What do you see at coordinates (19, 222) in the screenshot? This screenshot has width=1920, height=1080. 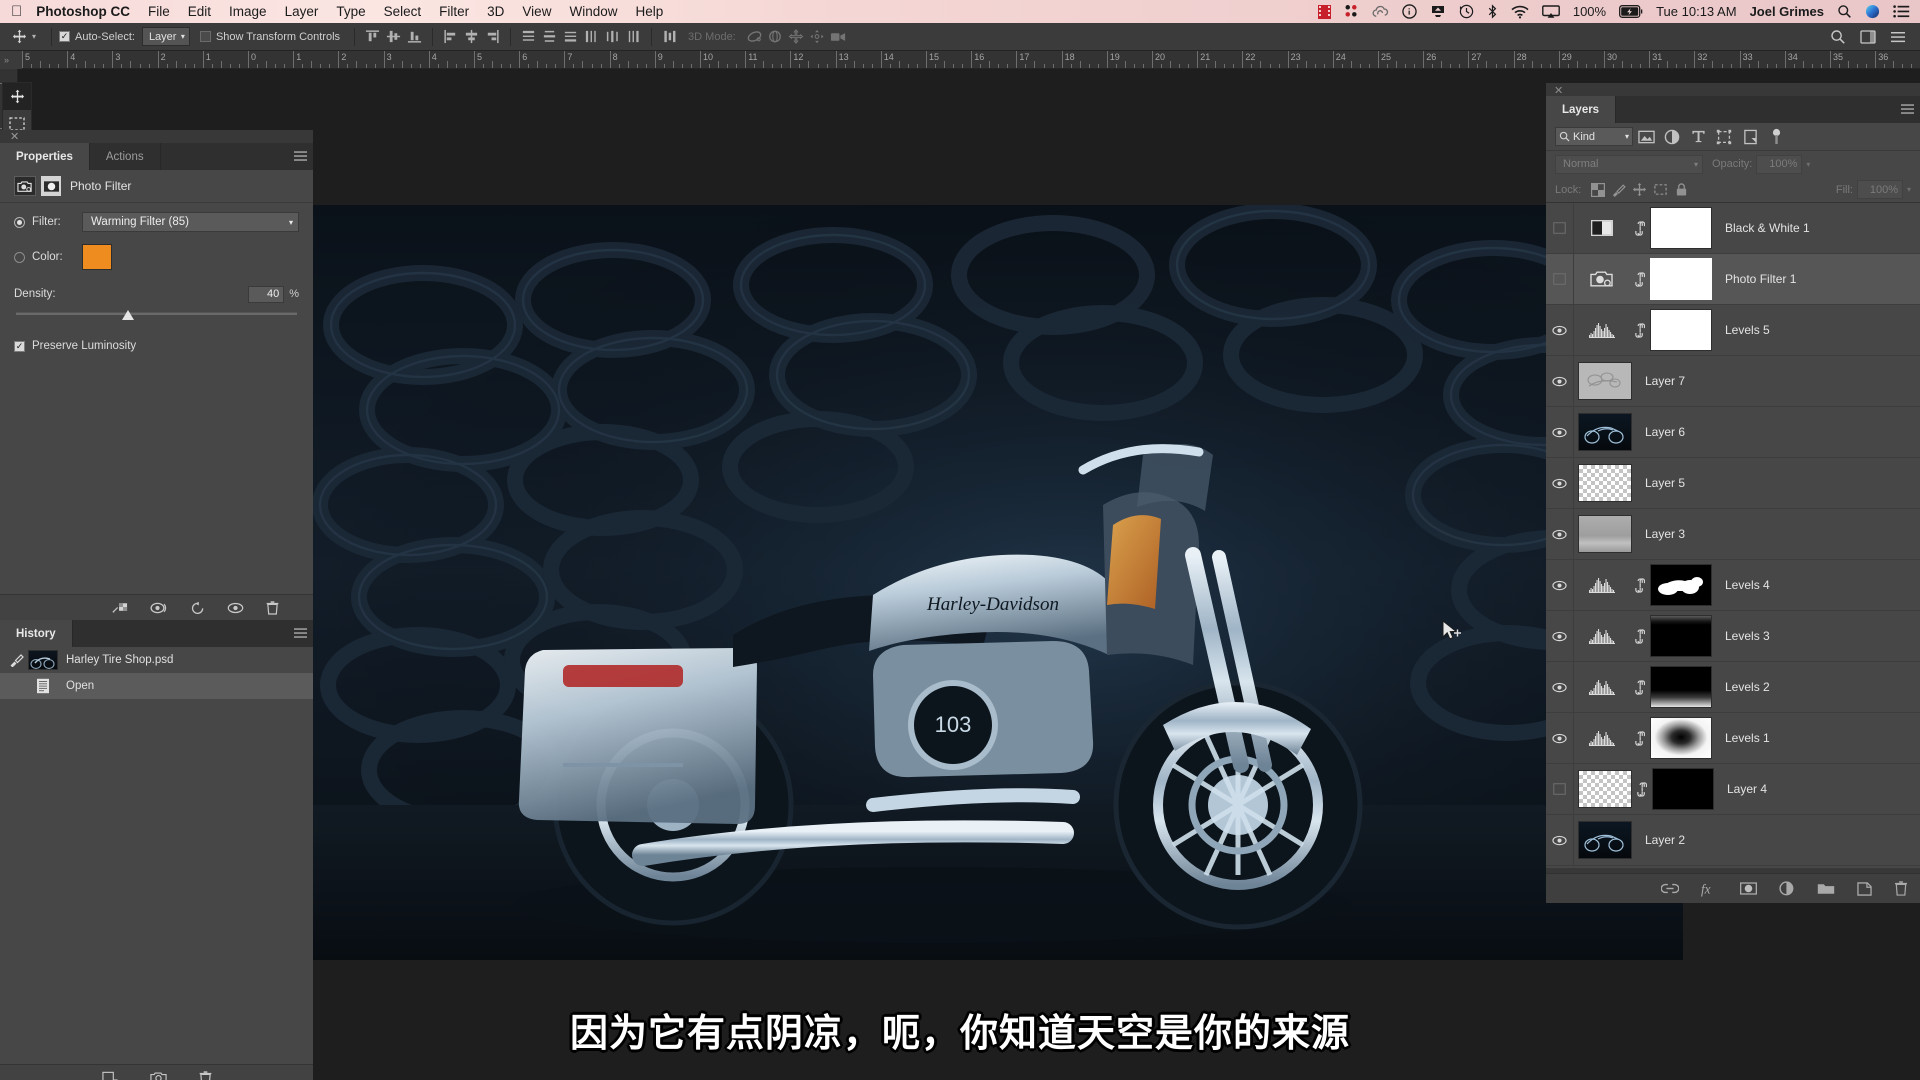 I see `filter-radio` at bounding box center [19, 222].